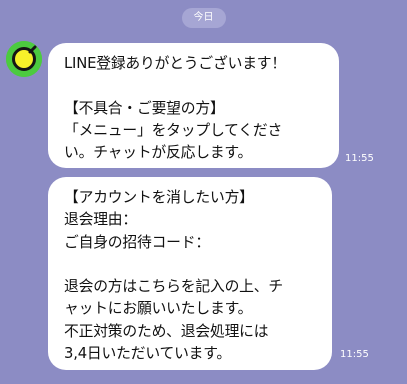 This screenshot has width=407, height=384. What do you see at coordinates (173, 130) in the screenshot?
I see `message-line: 「メニュー」をタップしてくださ` at bounding box center [173, 130].